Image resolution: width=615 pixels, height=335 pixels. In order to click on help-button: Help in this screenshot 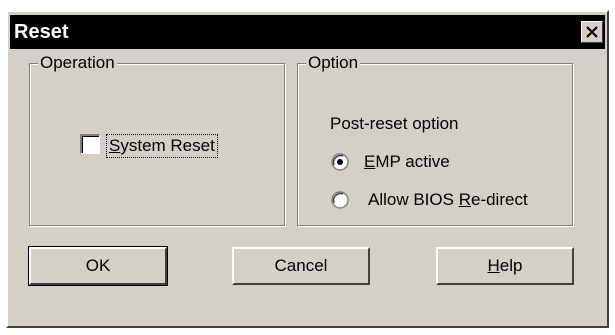, I will do `click(505, 266)`.